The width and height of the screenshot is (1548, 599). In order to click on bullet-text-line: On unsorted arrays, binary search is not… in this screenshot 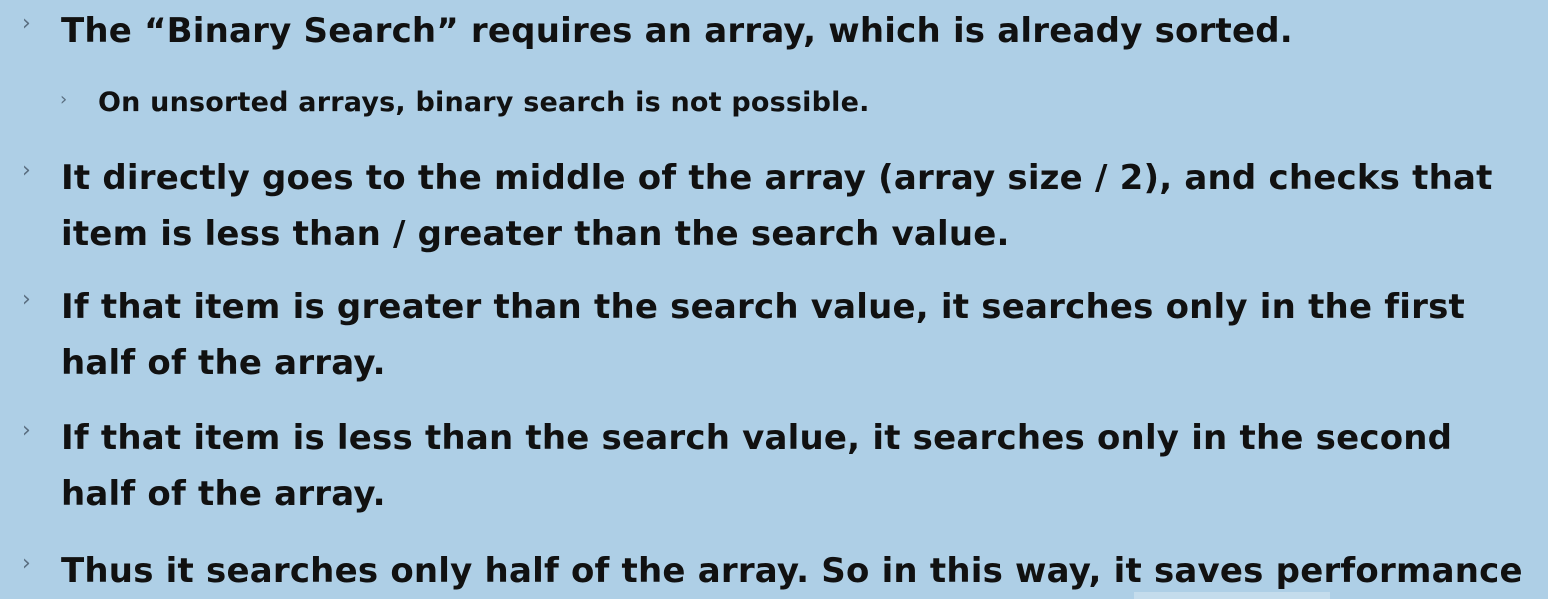, I will do `click(484, 102)`.